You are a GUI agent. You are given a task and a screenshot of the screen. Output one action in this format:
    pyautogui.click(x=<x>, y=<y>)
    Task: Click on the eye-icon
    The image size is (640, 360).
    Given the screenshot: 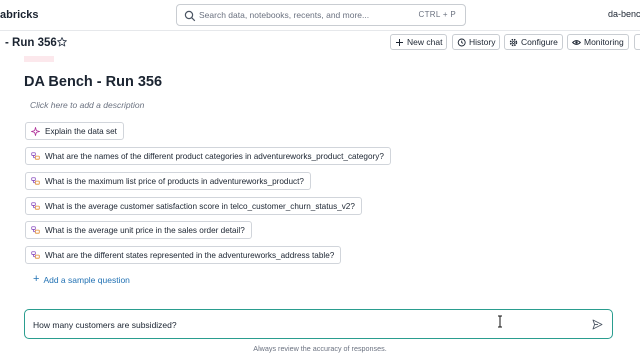 What is the action you would take?
    pyautogui.click(x=576, y=42)
    